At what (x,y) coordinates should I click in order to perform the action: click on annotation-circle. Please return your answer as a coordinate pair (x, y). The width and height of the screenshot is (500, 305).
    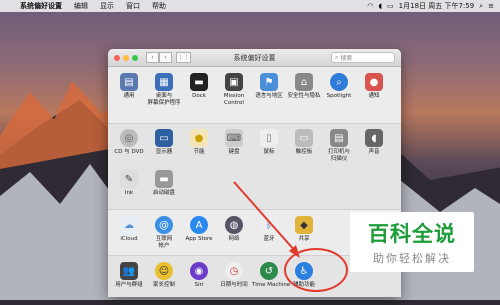
    Looking at the image, I should click on (316, 270).